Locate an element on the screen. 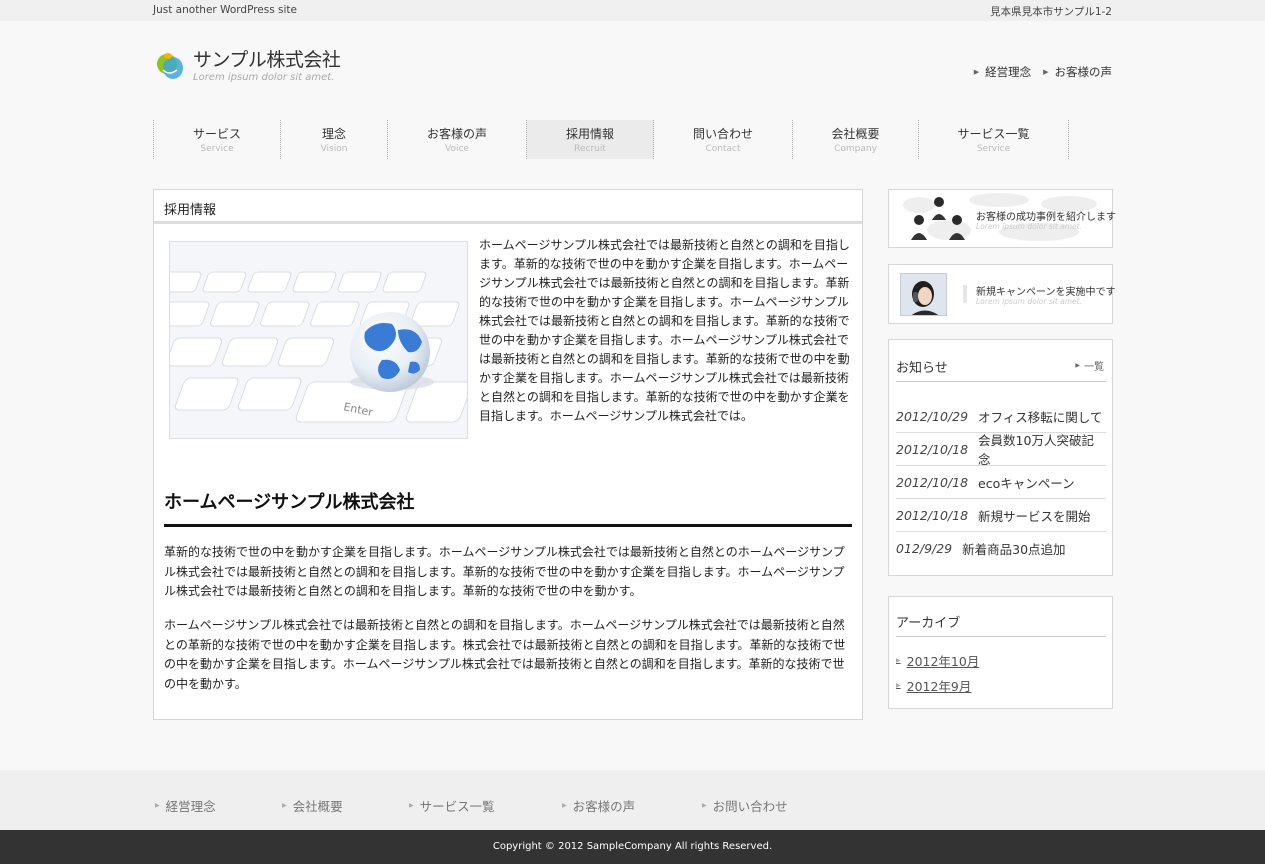 The image size is (1265, 864). header-links: ▶ 経営理念 ▶ お客様の声 is located at coordinates (1043, 72).